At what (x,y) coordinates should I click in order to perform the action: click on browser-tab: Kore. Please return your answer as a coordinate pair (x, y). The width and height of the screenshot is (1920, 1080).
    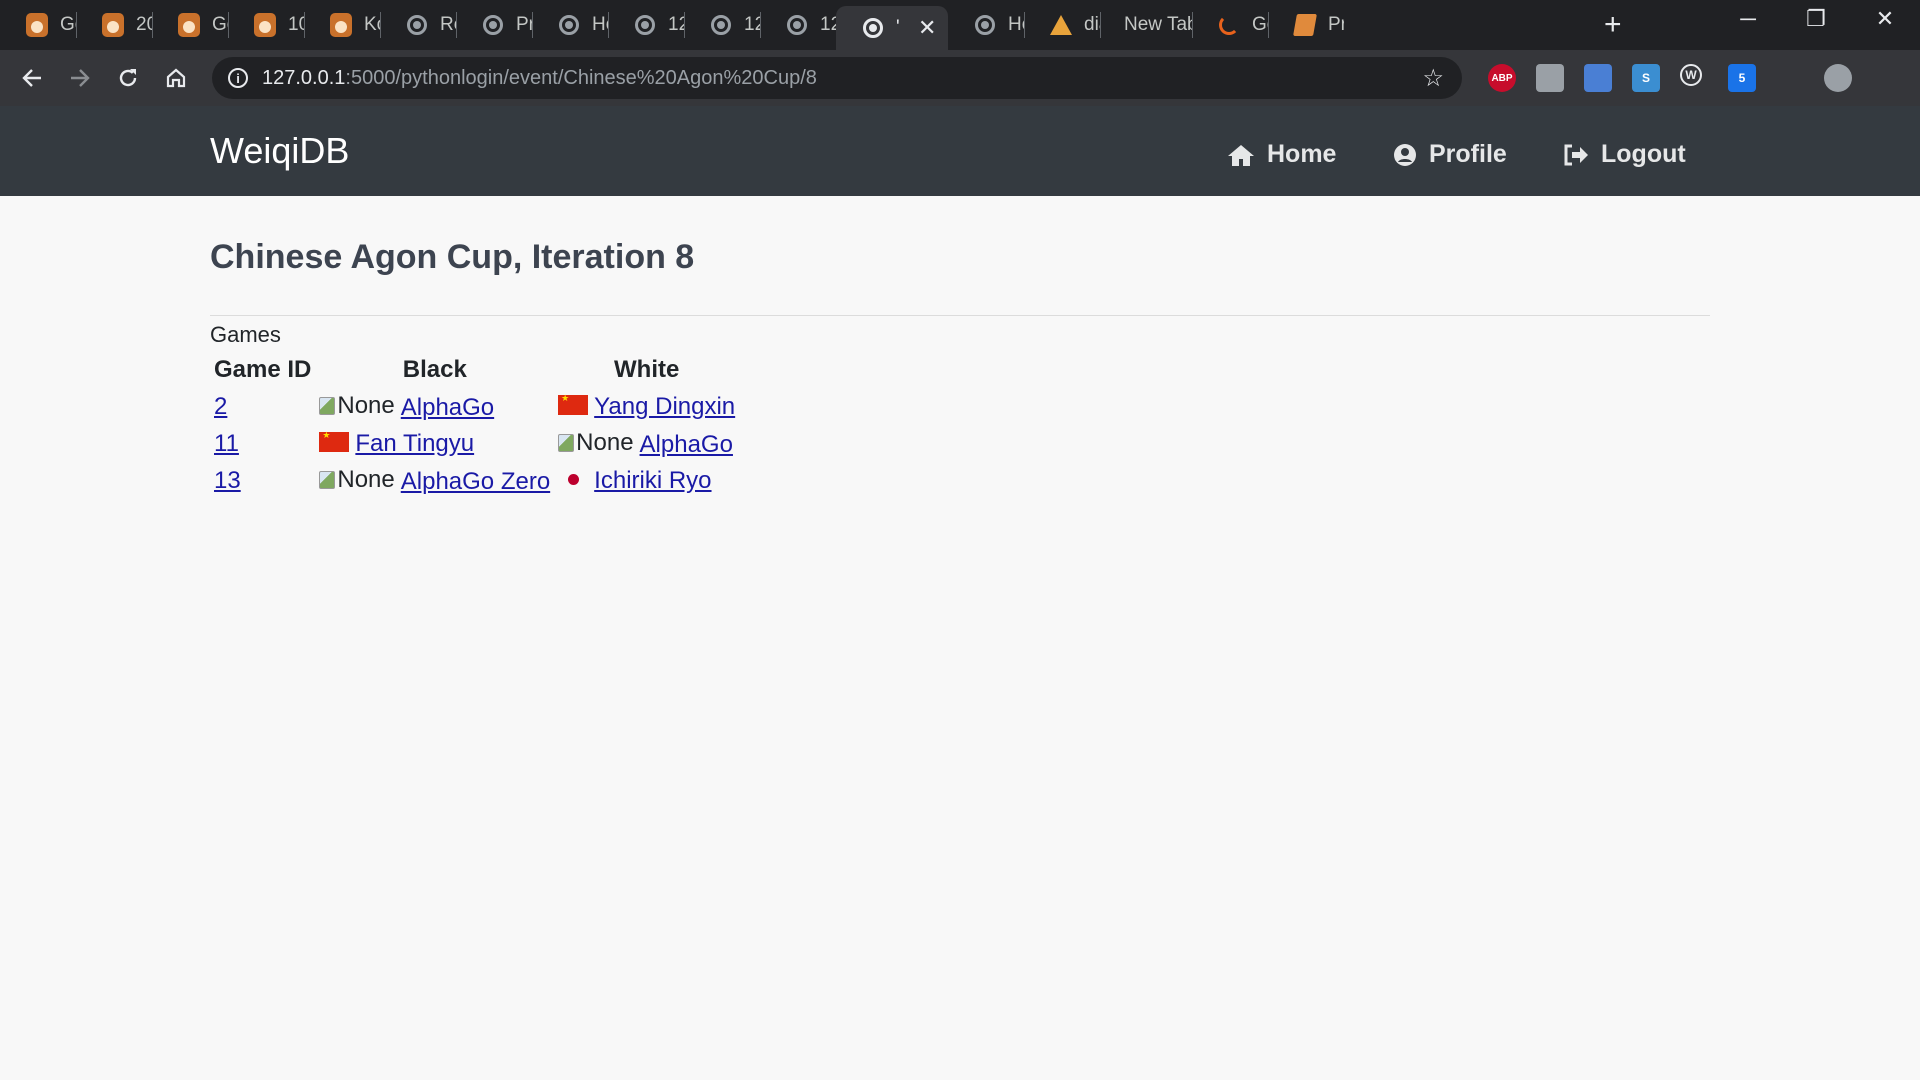
    Looking at the image, I should click on (342, 25).